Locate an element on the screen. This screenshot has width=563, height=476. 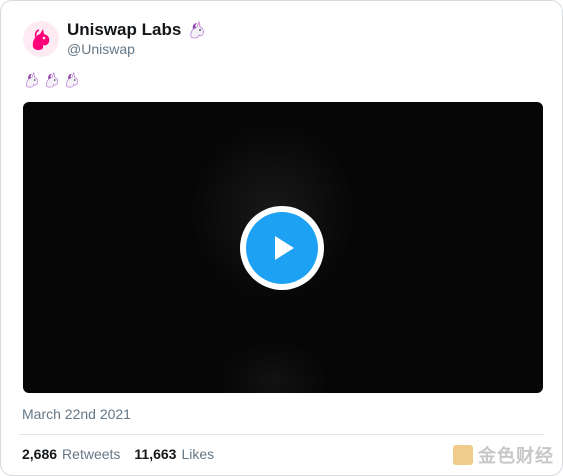
author-handle: @Uniswap is located at coordinates (101, 49).